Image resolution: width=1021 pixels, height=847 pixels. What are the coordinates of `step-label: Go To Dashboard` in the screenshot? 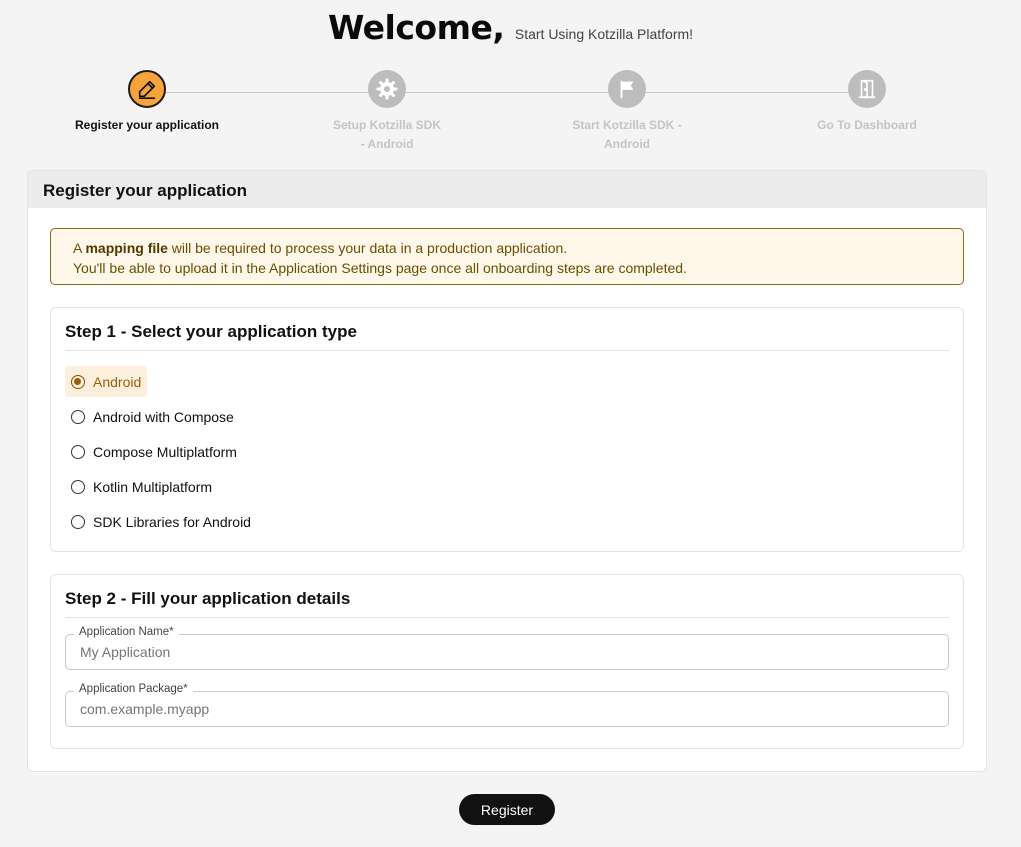 It's located at (867, 125).